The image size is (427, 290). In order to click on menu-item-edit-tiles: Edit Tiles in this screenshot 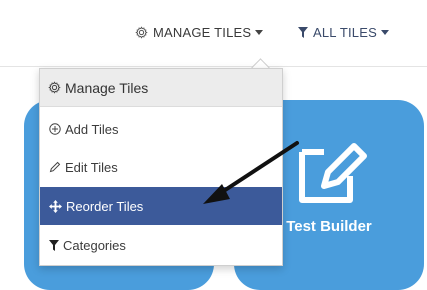, I will do `click(161, 167)`.